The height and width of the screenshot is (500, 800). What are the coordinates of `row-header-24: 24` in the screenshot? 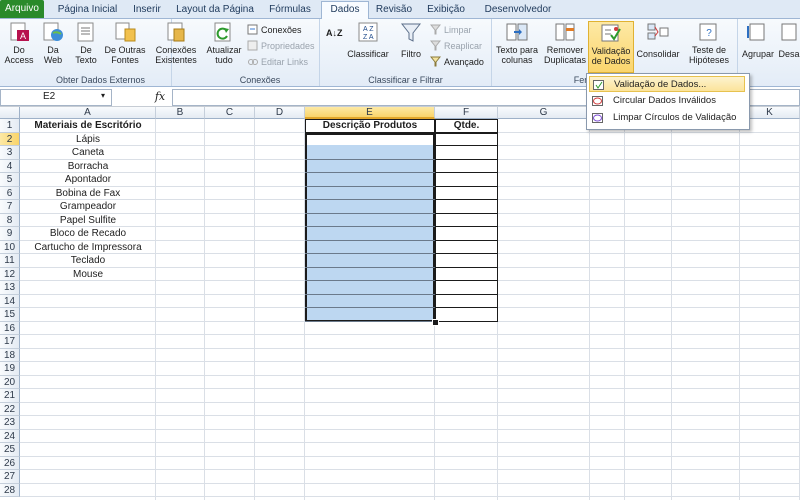 It's located at (10, 436).